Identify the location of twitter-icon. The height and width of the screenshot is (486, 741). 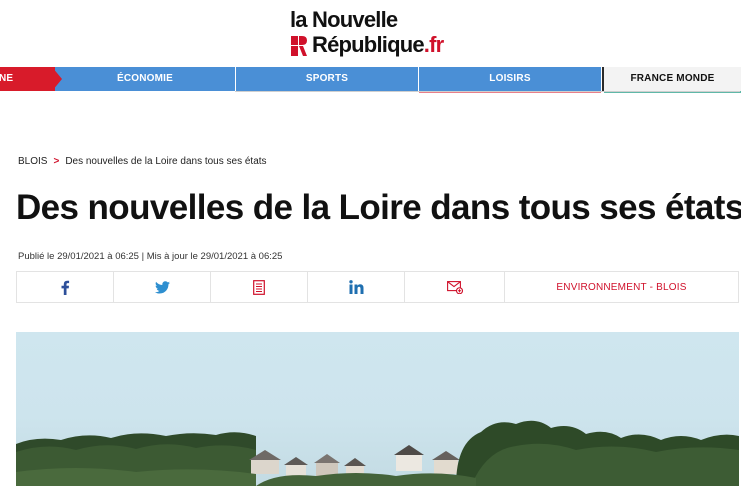
(162, 286).